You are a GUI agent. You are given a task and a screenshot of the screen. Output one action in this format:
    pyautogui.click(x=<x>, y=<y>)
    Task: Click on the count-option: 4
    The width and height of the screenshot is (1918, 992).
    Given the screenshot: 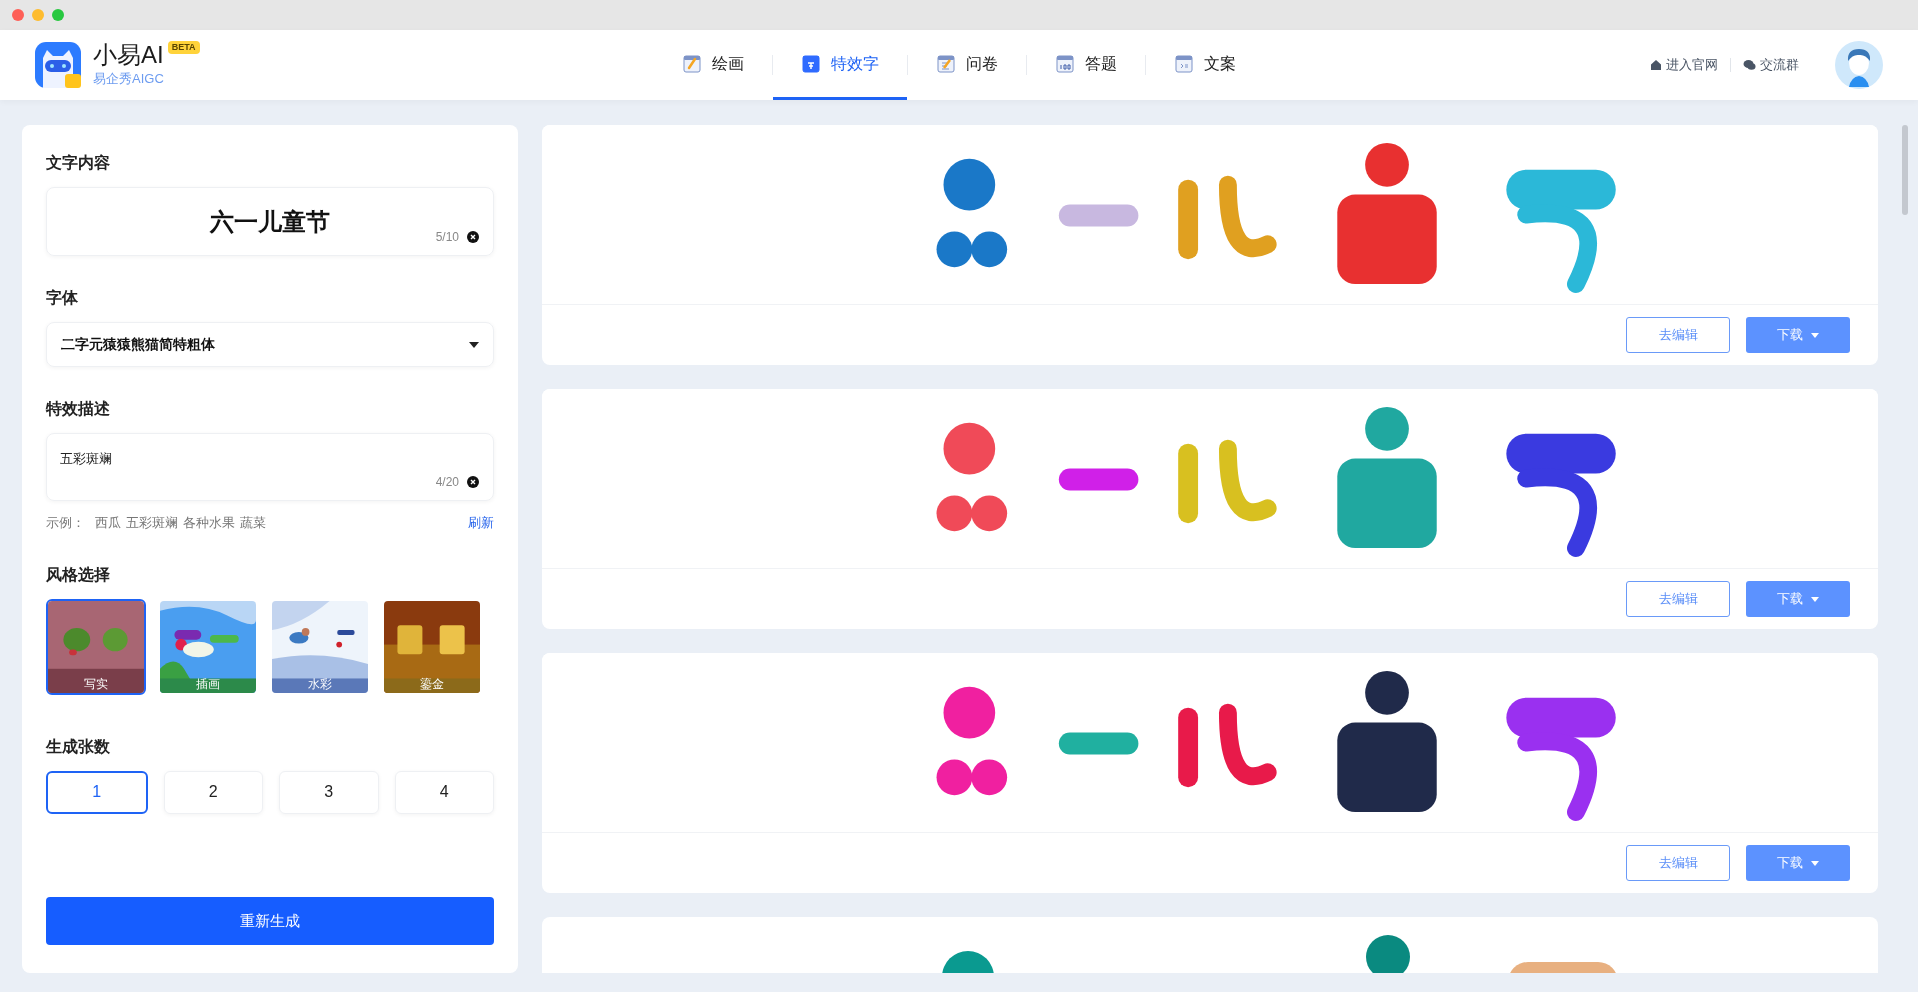 What is the action you would take?
    pyautogui.click(x=444, y=792)
    